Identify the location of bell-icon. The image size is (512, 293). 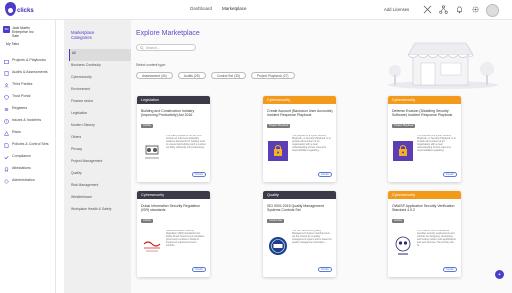
(459, 9).